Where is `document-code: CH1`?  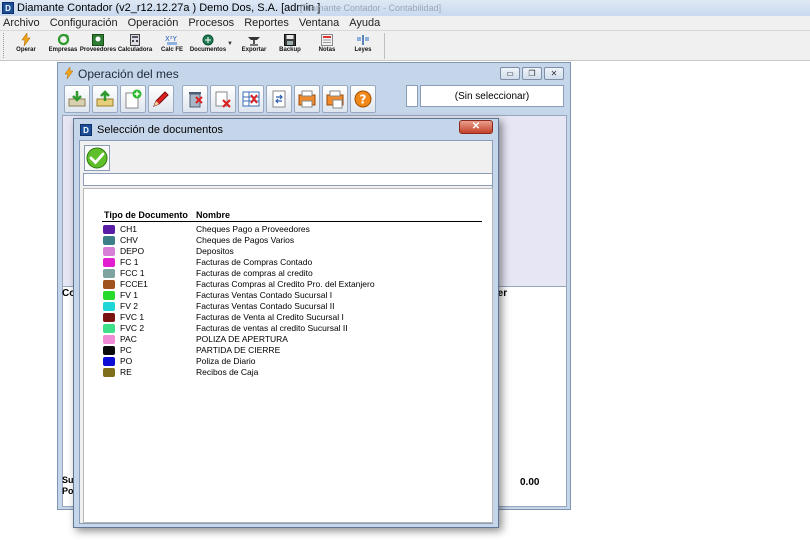
document-code: CH1 is located at coordinates (129, 229).